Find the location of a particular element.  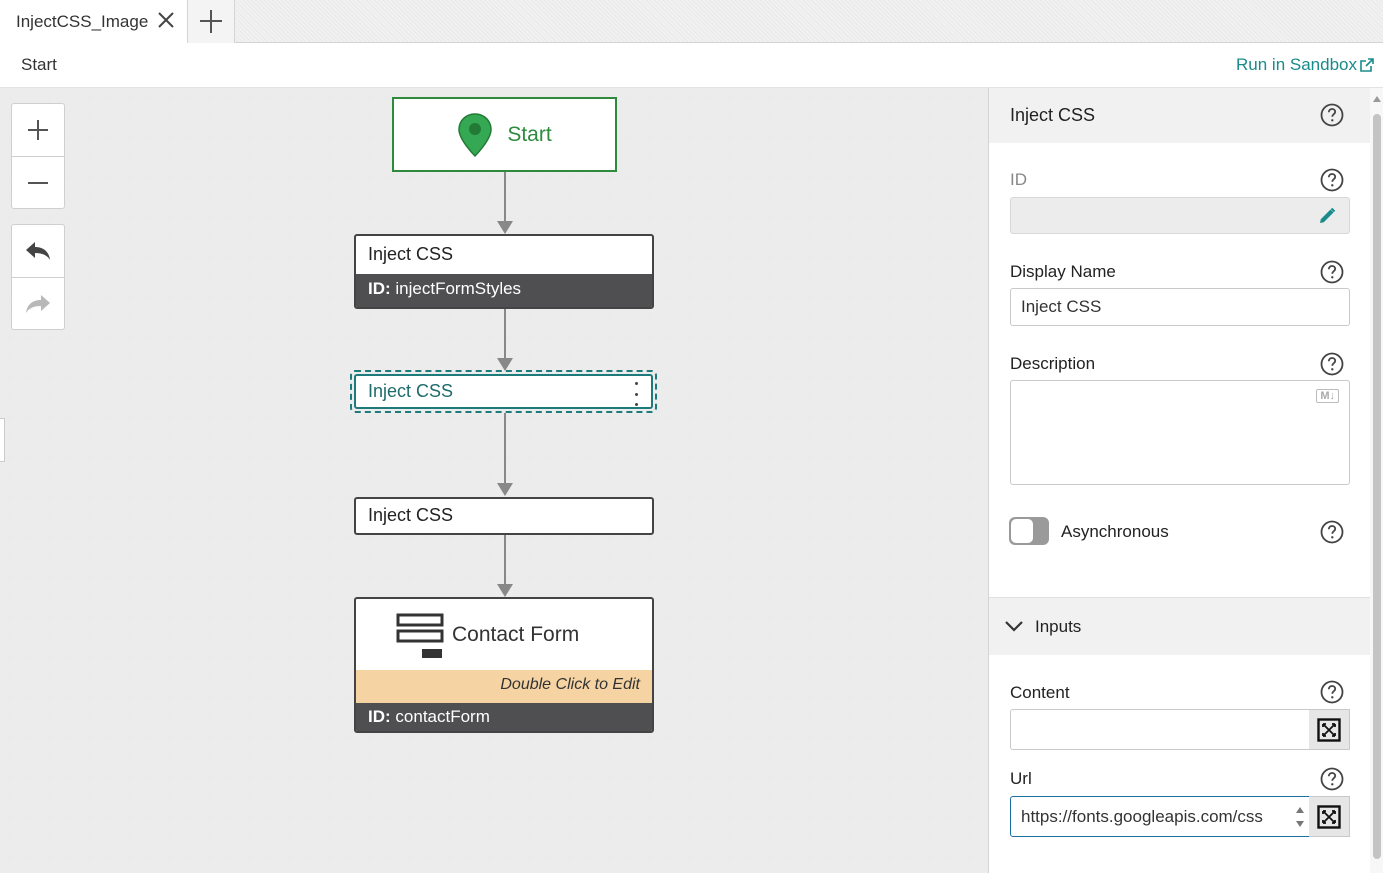

tab-injectcss-image: InjectCSS_Image is located at coordinates (94, 21).